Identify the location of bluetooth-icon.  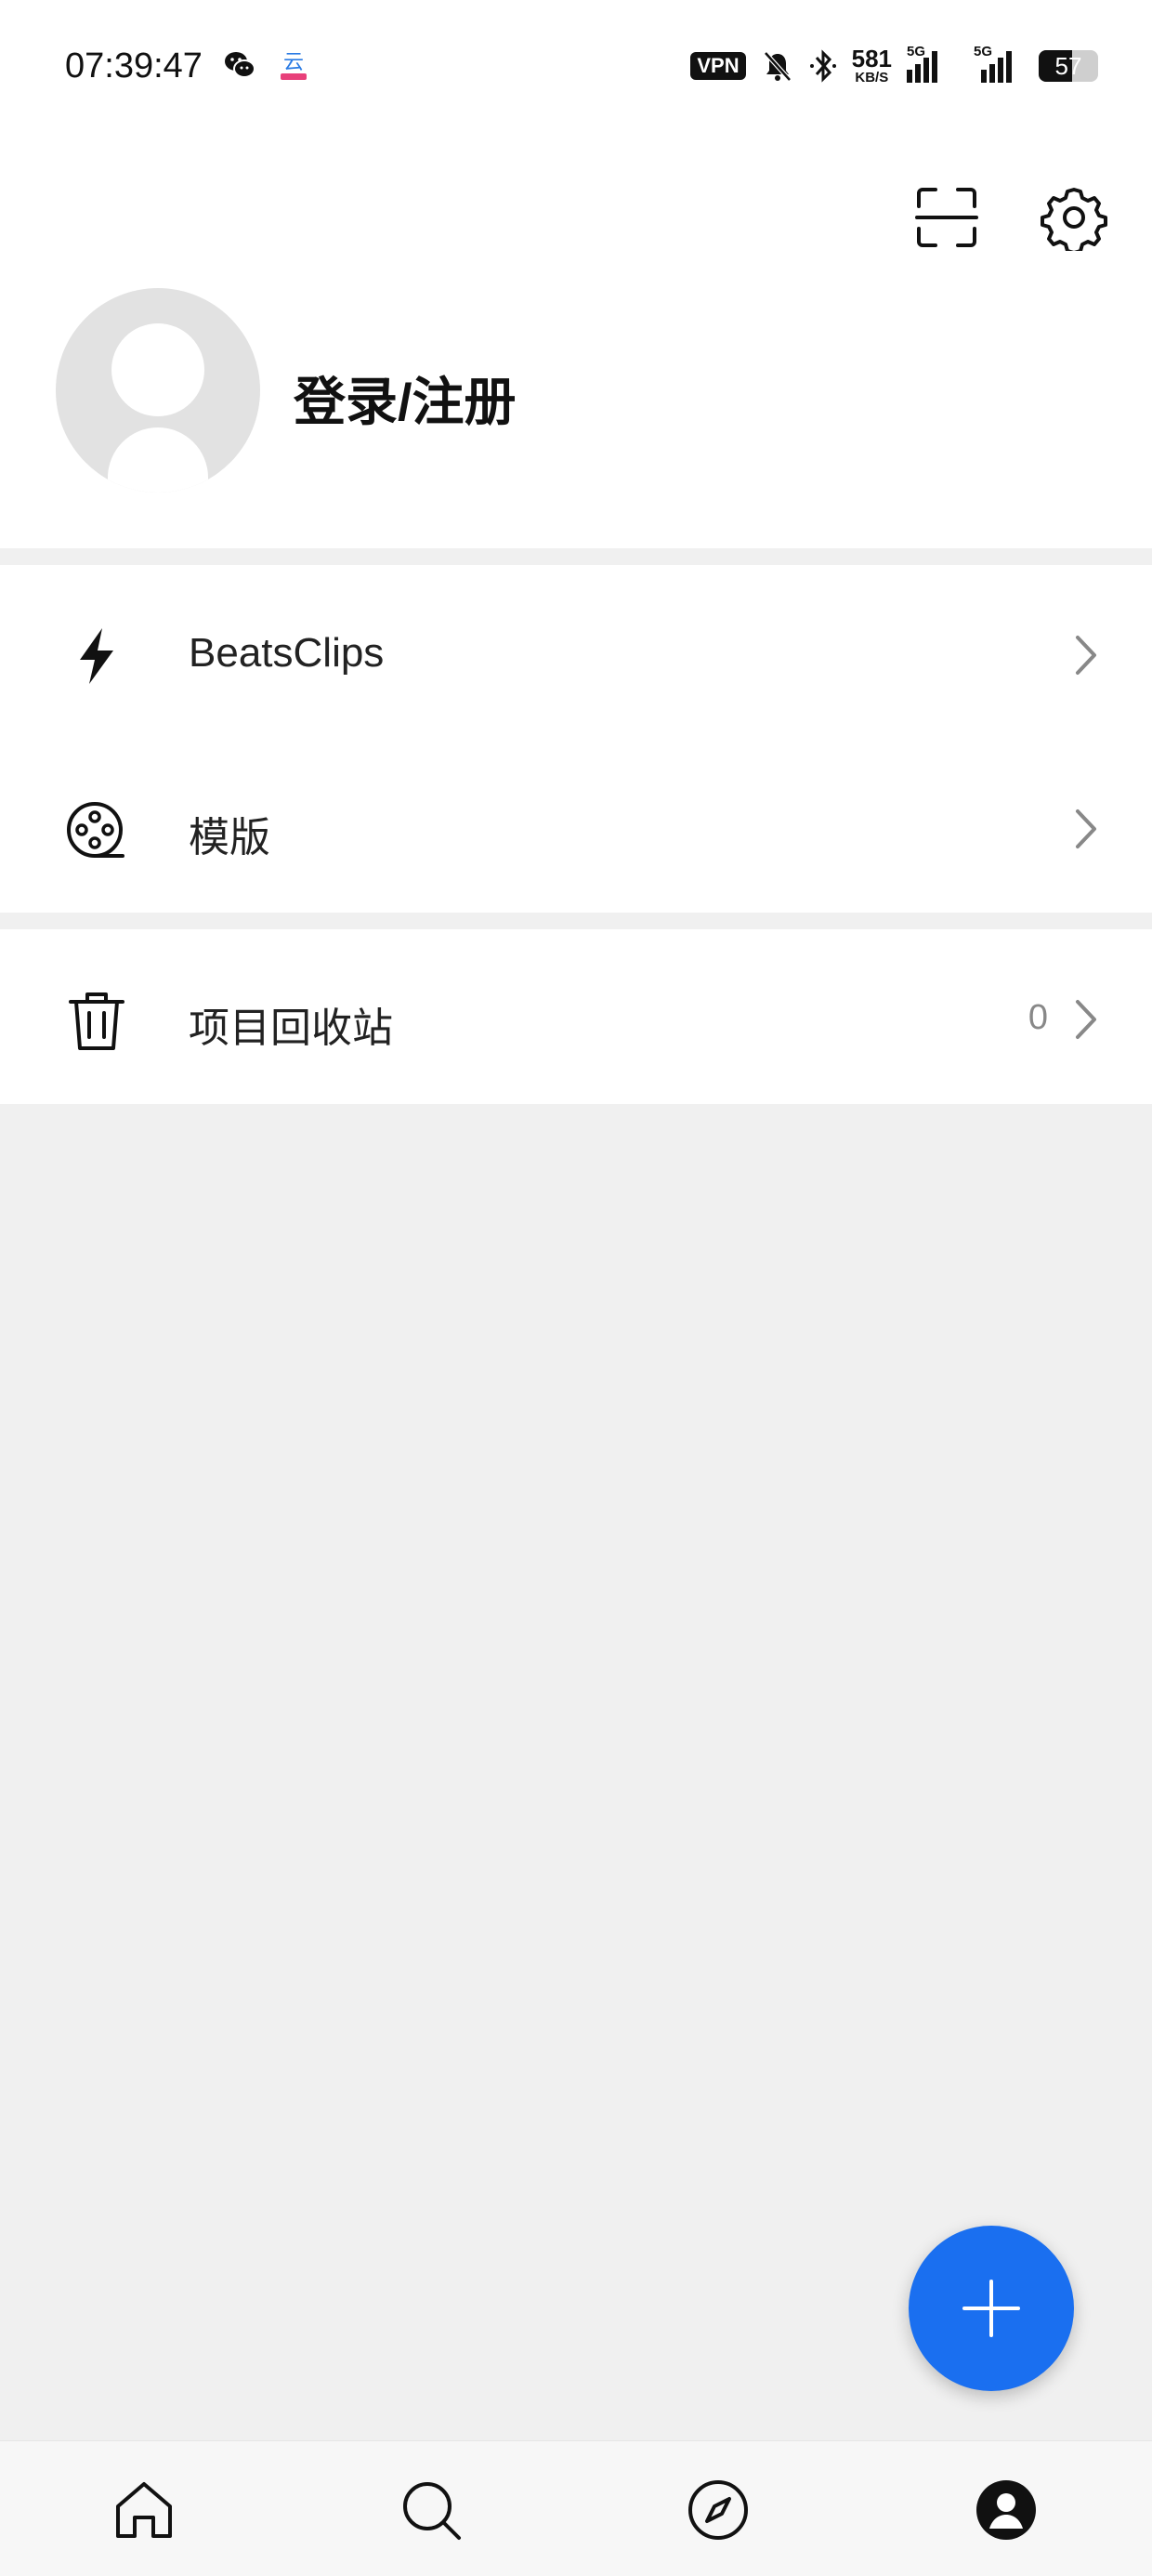
(822, 65).